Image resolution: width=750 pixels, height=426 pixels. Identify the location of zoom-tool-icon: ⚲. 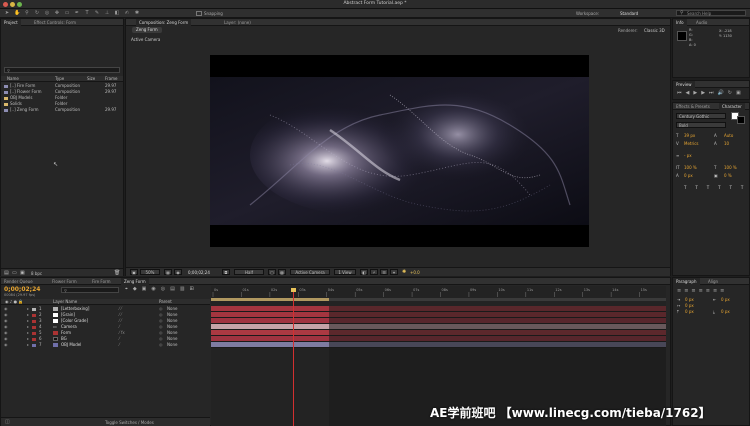
(27, 13).